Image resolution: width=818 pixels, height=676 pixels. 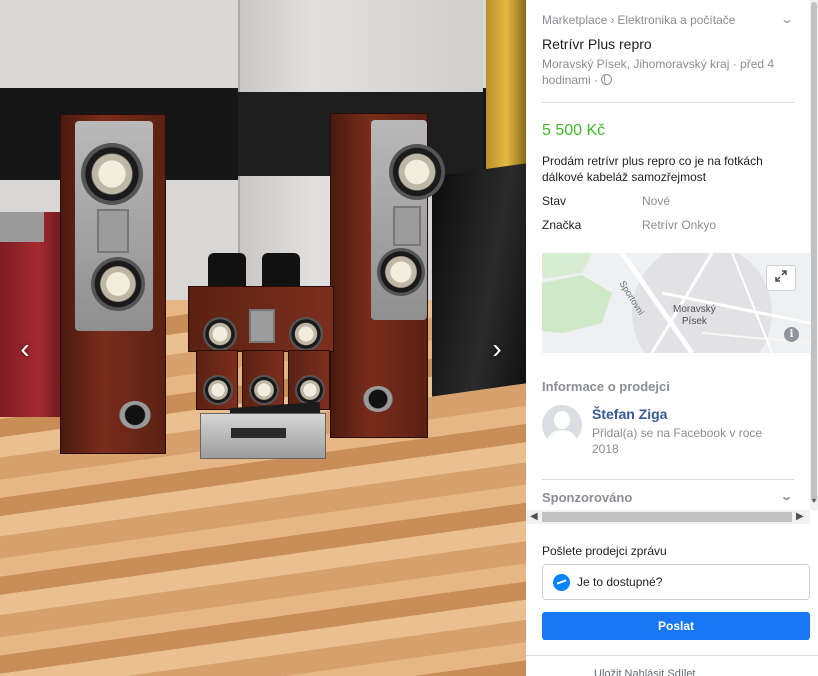 What do you see at coordinates (629, 414) in the screenshot?
I see `seller-name-link: Štefan Ziga` at bounding box center [629, 414].